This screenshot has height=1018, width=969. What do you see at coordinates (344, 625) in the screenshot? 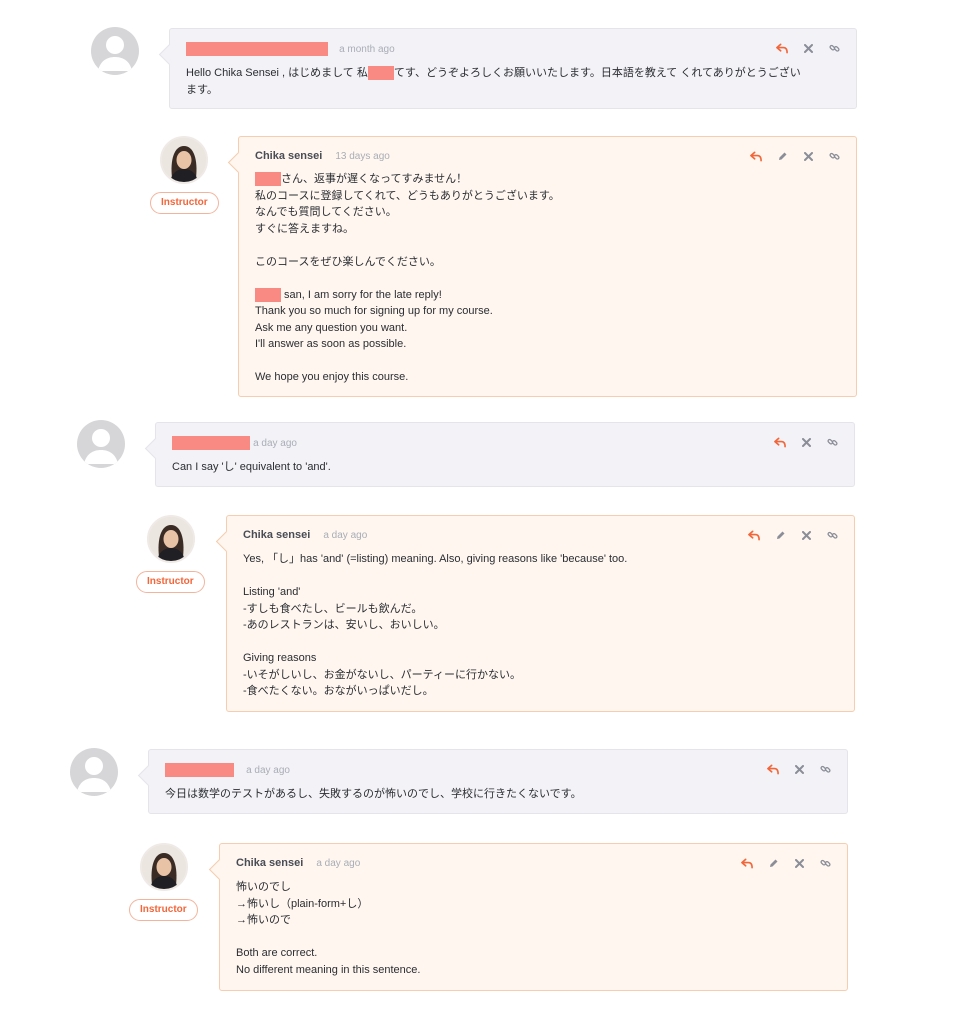
I see `comment-text: -あのレストランは、安いし、おいしい。` at bounding box center [344, 625].